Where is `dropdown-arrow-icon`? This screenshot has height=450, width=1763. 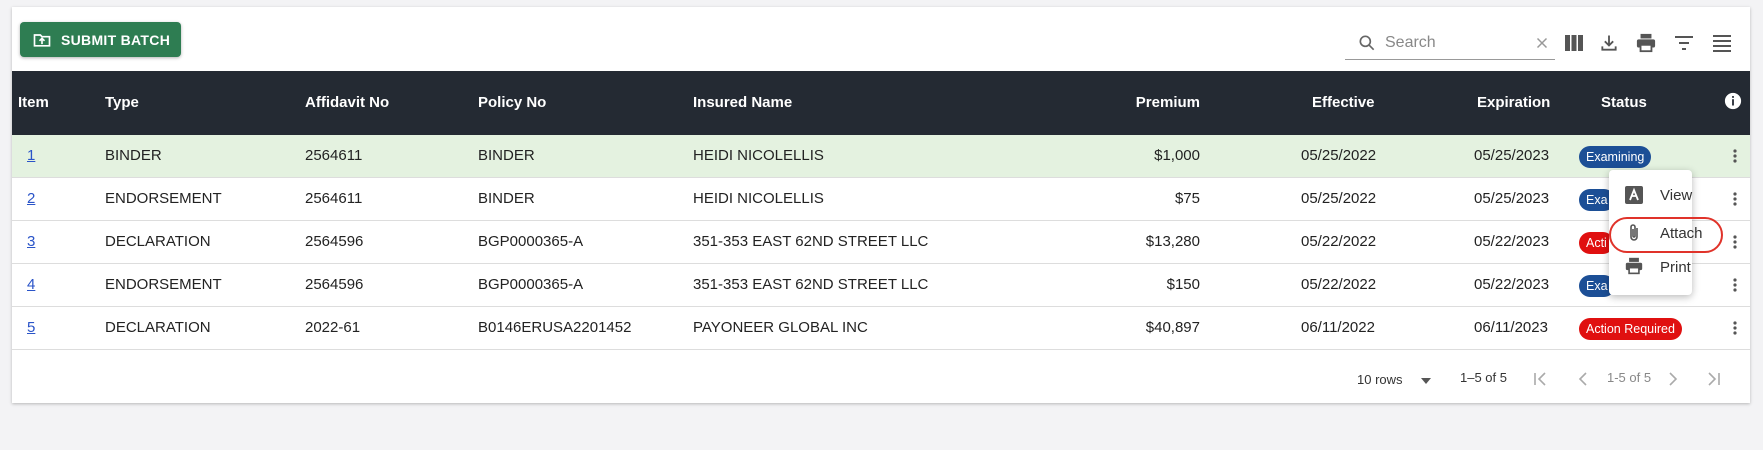 dropdown-arrow-icon is located at coordinates (1426, 381).